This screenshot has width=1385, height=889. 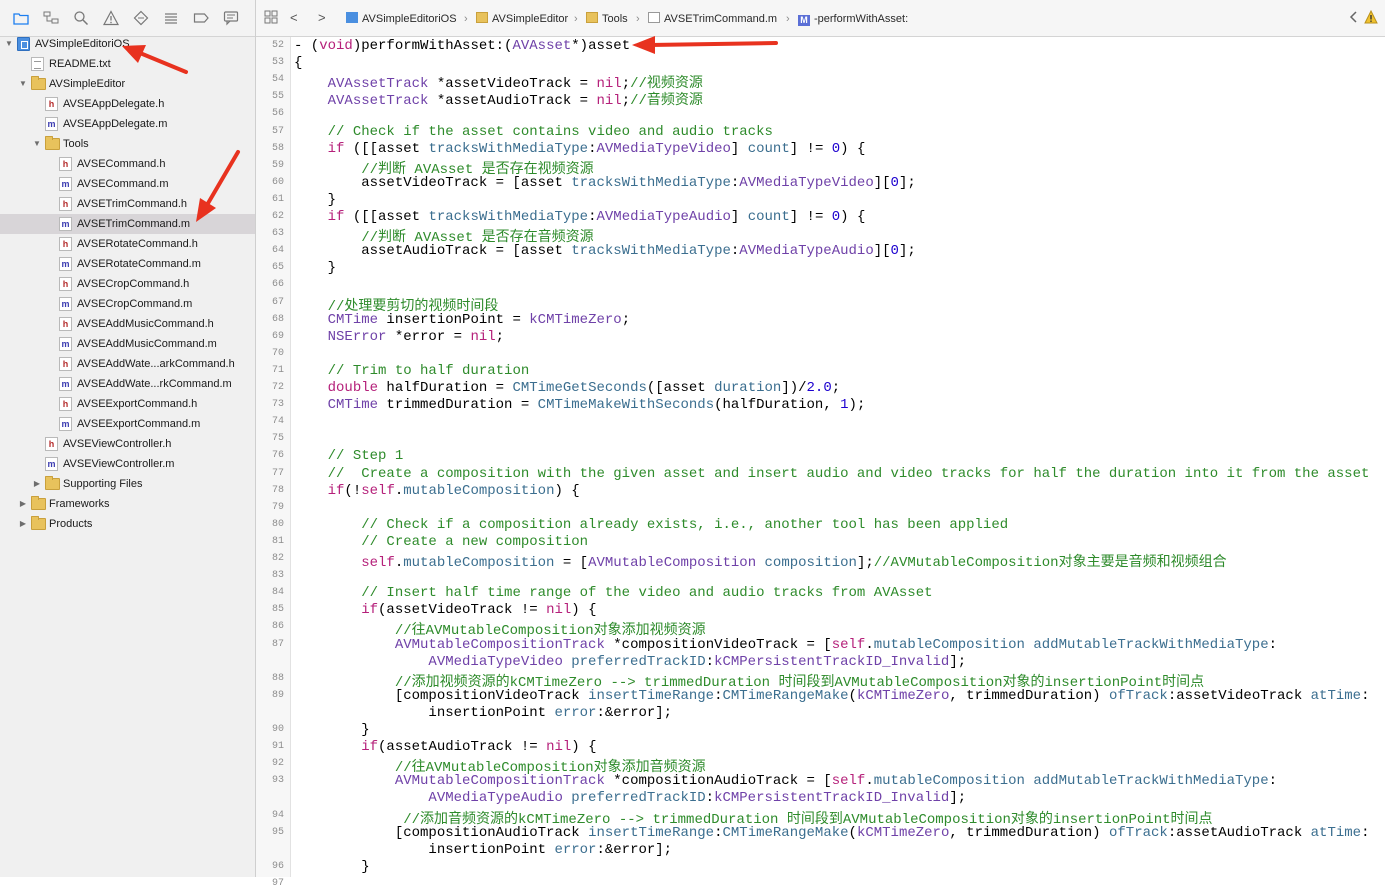 I want to click on tree-item-avsecropcommand-h: h AVSECropCommand.h, so click(x=127, y=284).